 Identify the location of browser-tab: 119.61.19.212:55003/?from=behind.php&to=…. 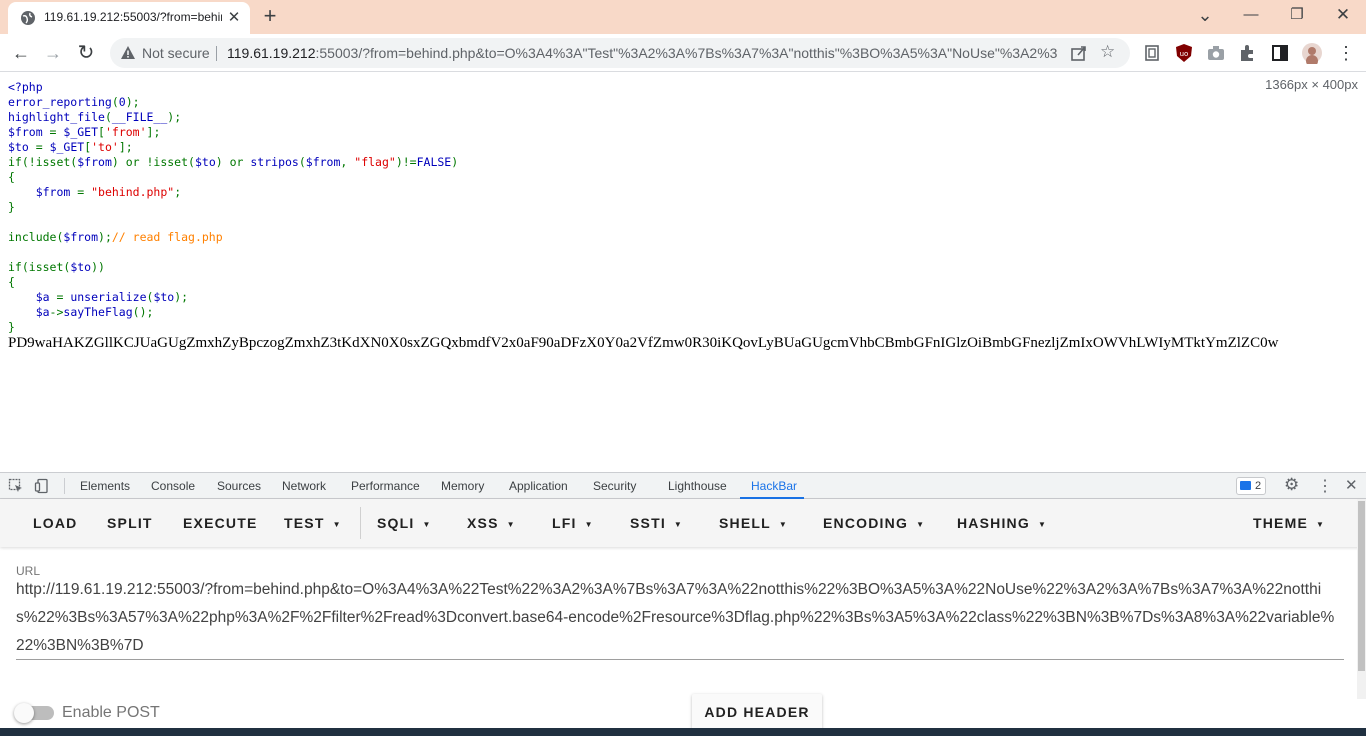
(129, 18).